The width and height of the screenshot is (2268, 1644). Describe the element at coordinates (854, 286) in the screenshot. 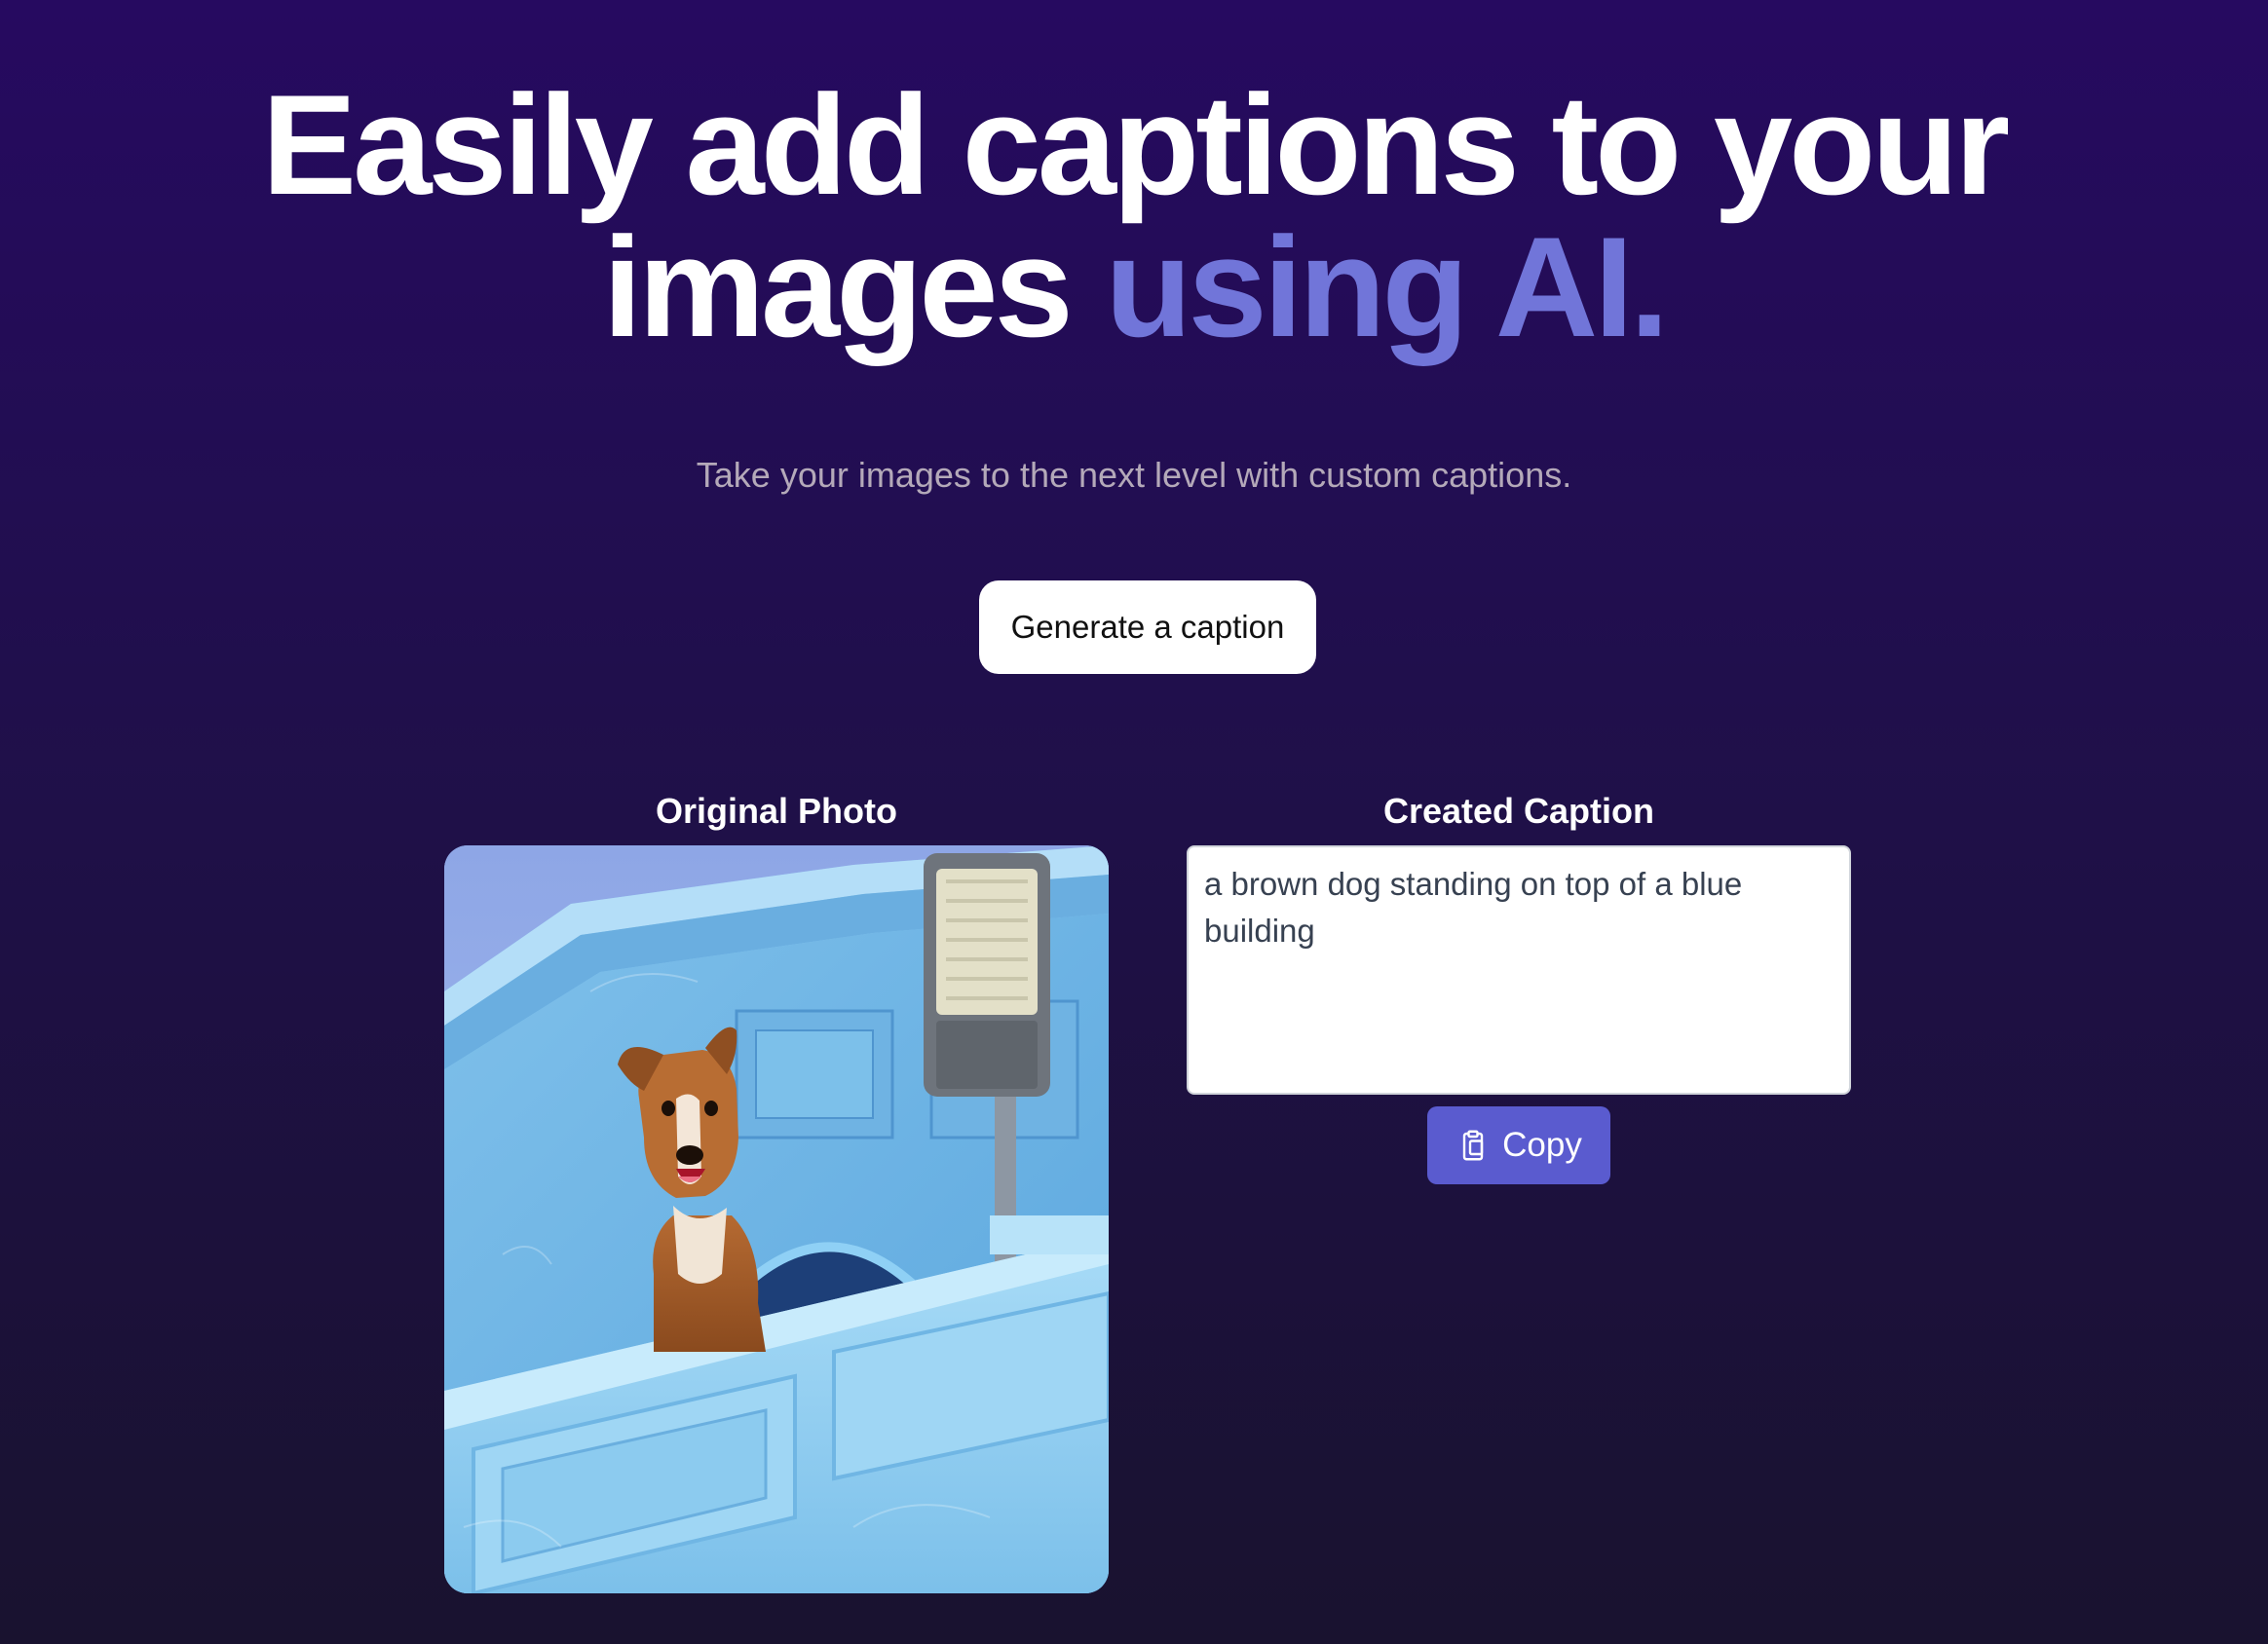

I see `hero-title-plain: images` at that location.